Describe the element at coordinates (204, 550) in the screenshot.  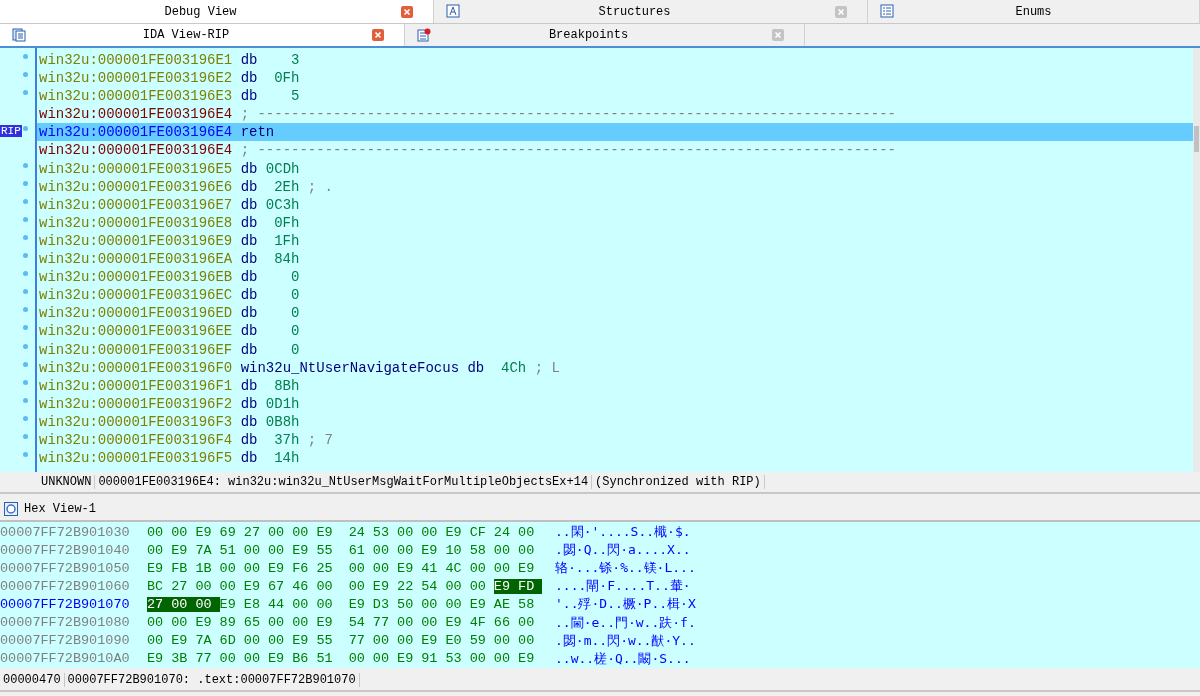
I see `hex-byte: 7A` at that location.